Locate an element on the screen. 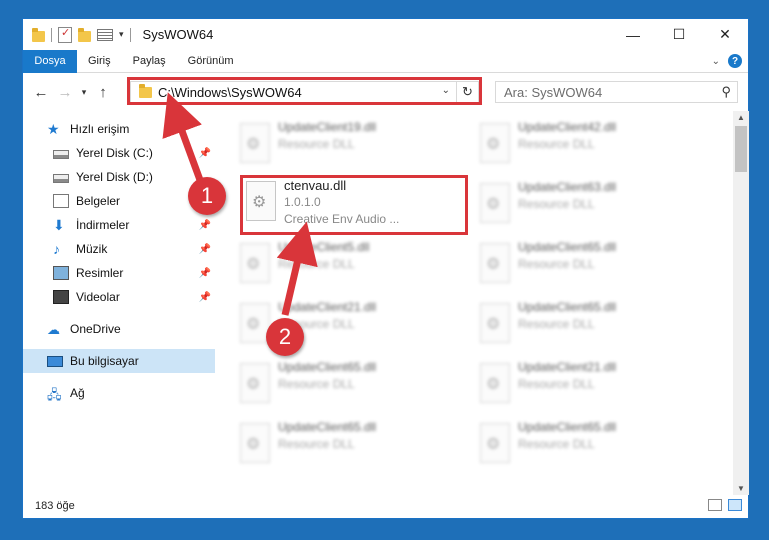 This screenshot has height=540, width=769. sidebar-item-network: 🖧 Ağ is located at coordinates (119, 393).